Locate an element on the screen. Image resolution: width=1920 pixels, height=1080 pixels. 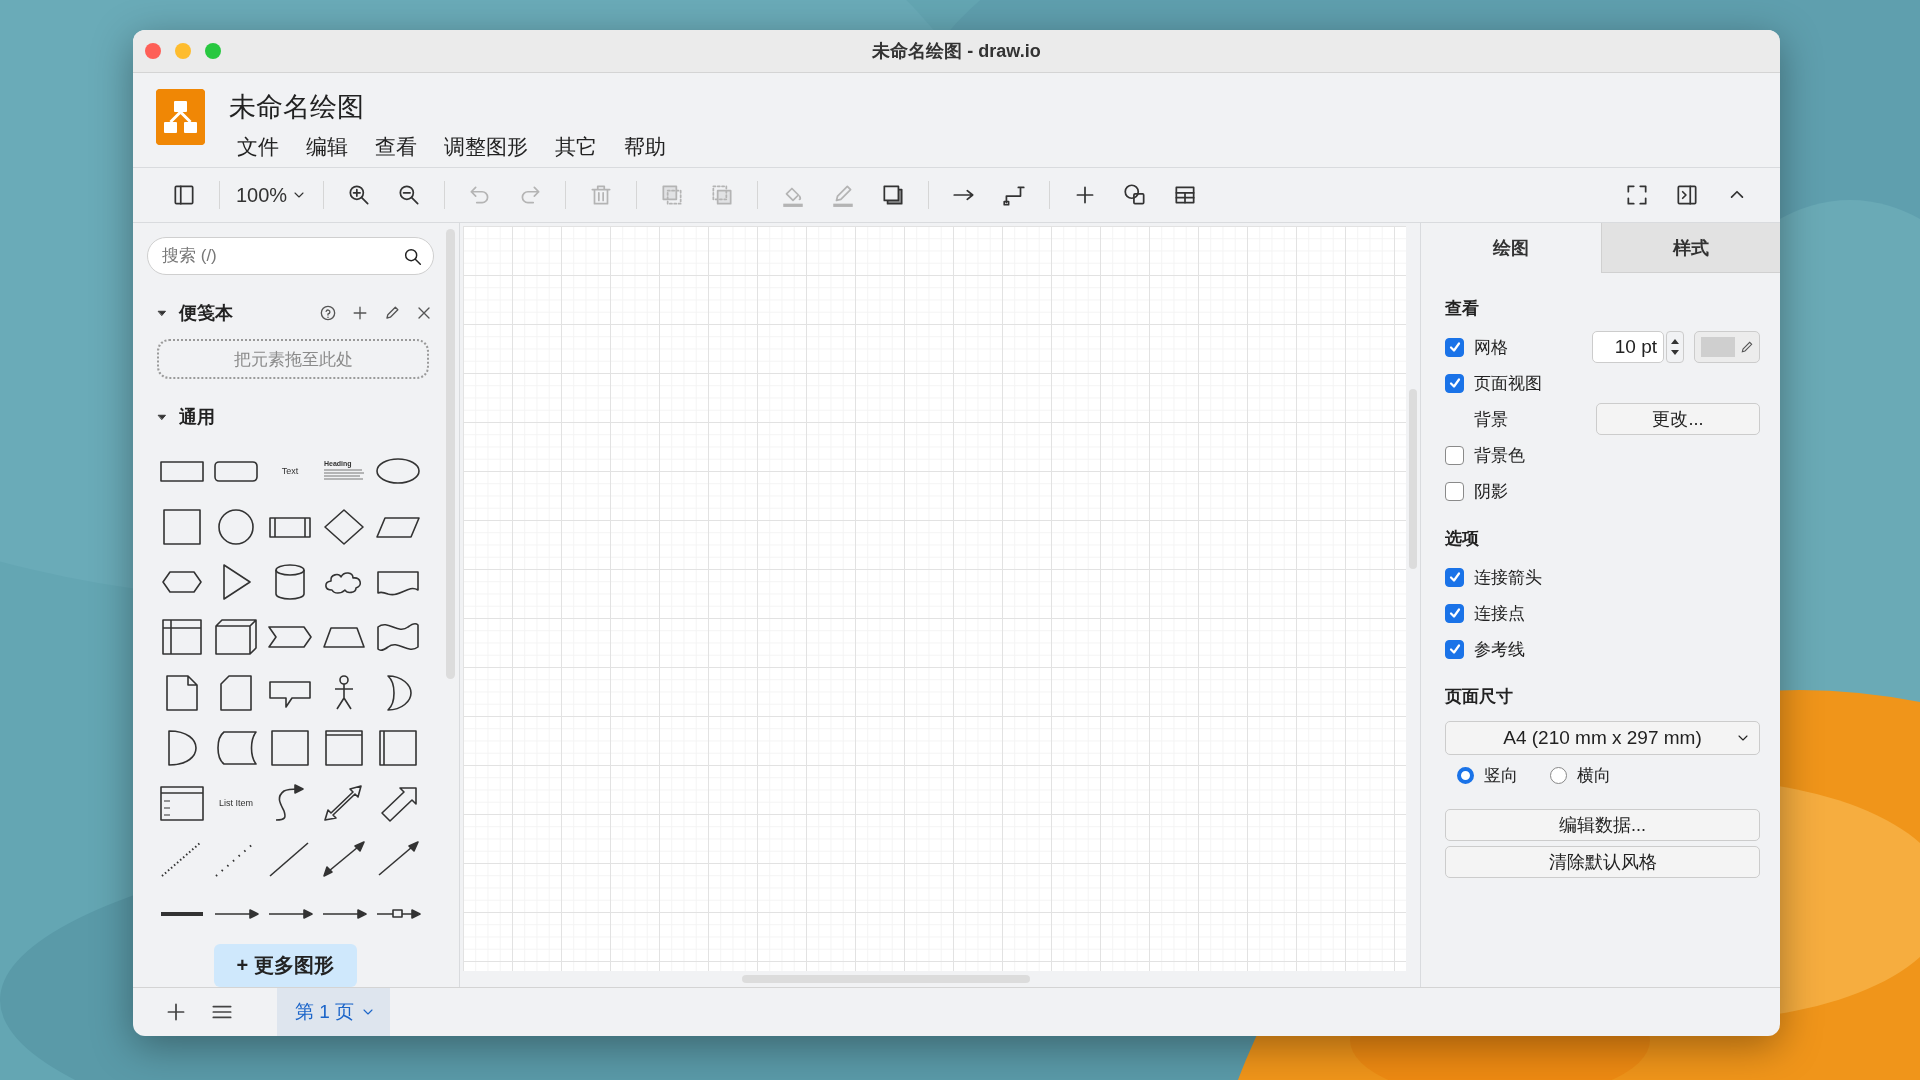
more-shapes-button: + 更多图形 is located at coordinates (285, 965).